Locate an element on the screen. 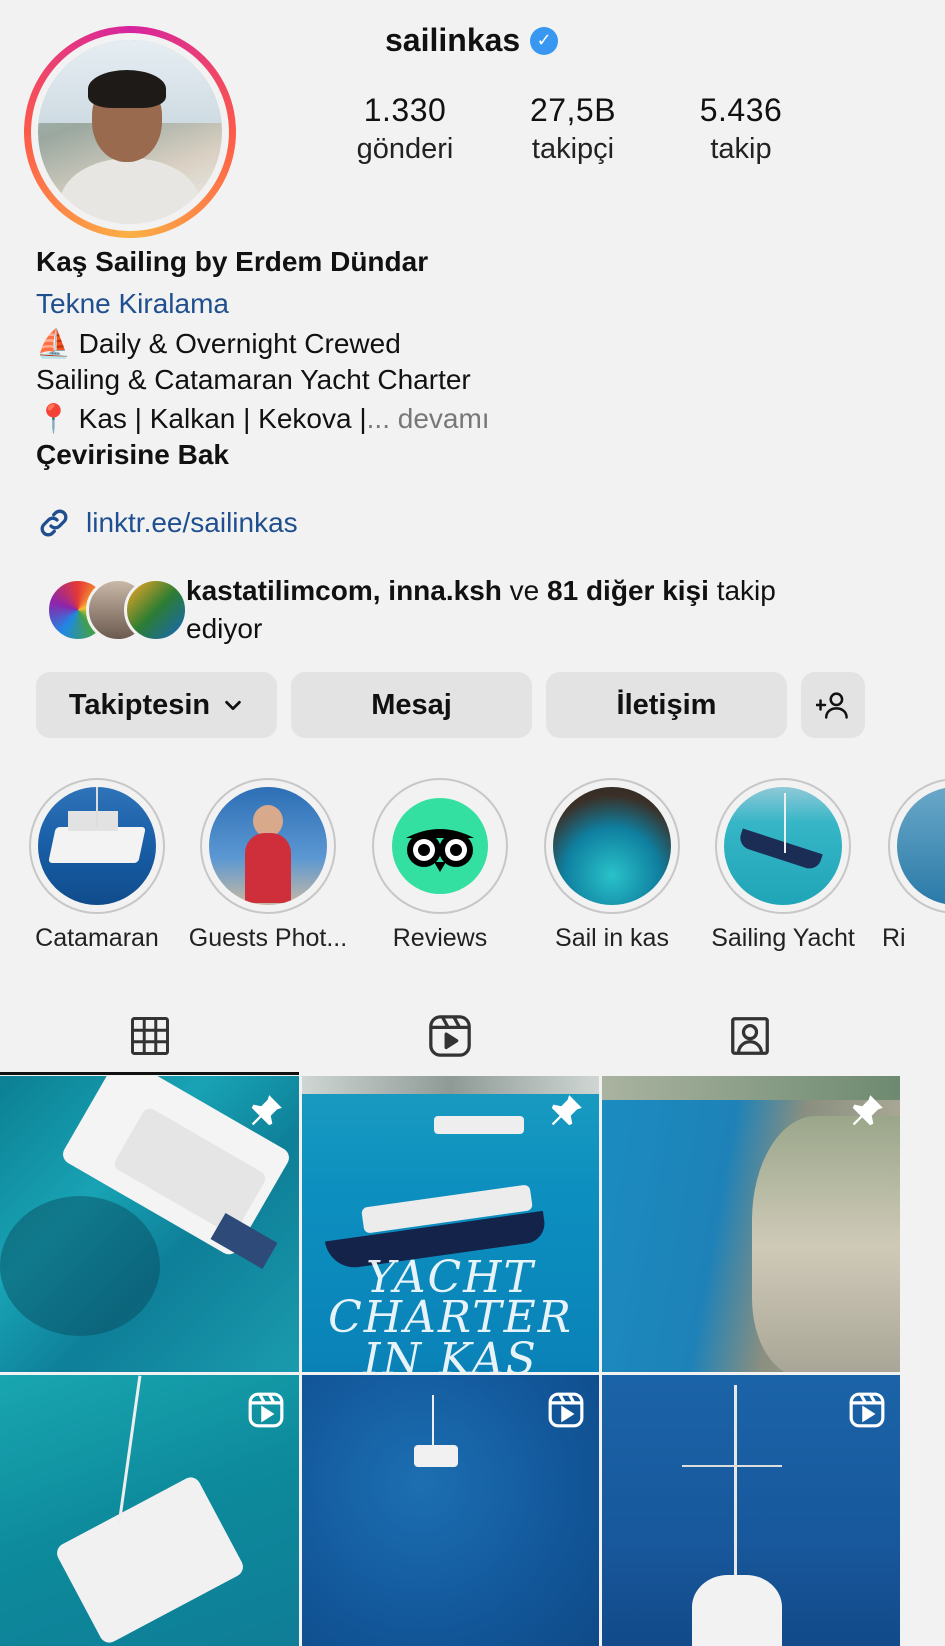 Image resolution: width=945 pixels, height=1646 pixels. active-tab-indicator is located at coordinates (149, 1073).